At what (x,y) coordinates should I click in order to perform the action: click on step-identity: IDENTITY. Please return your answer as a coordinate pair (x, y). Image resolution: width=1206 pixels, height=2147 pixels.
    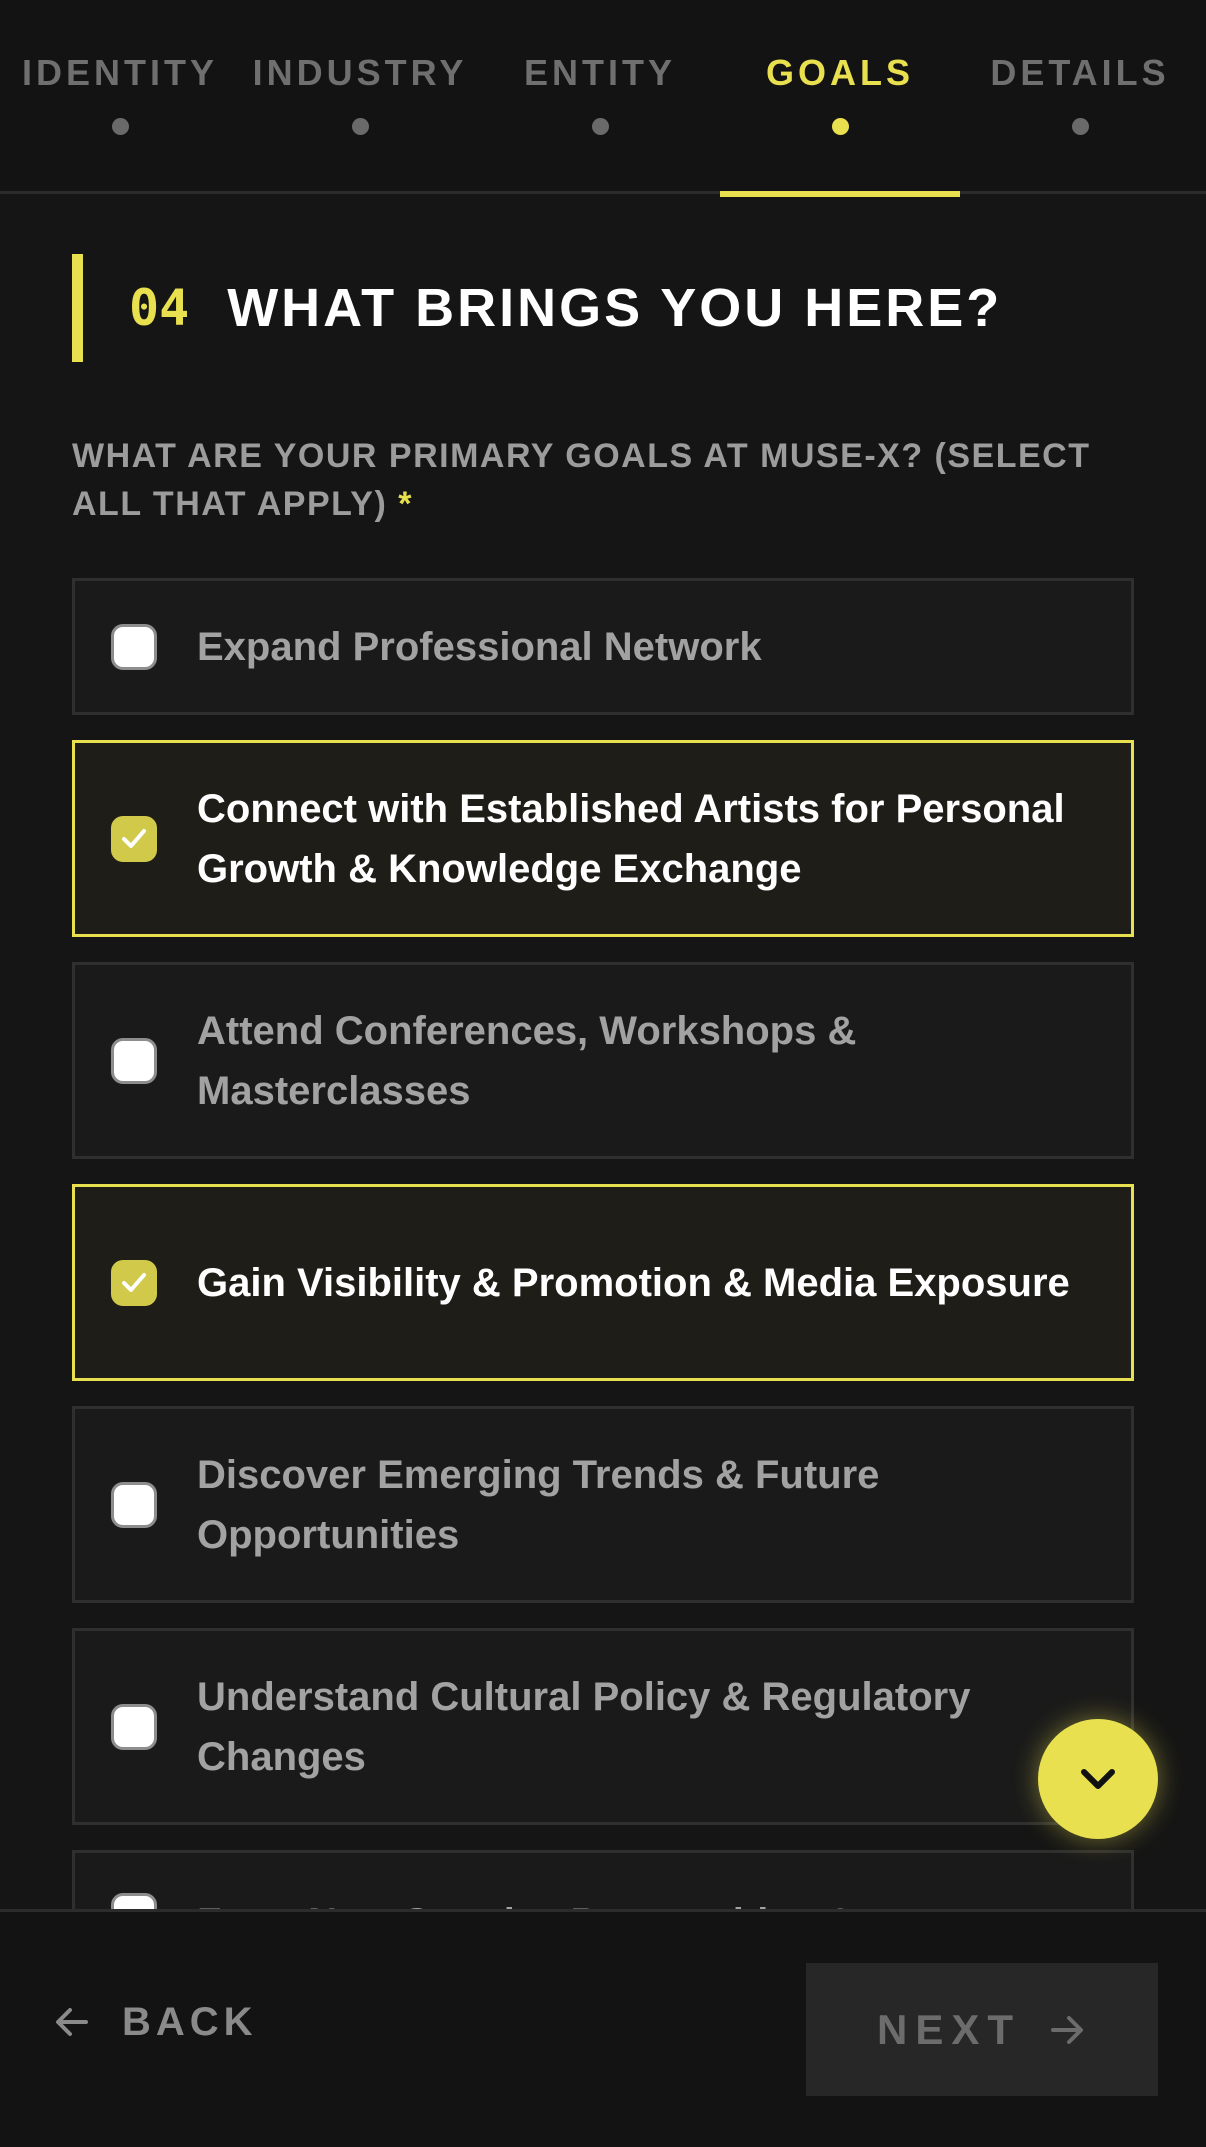
    Looking at the image, I should click on (120, 97).